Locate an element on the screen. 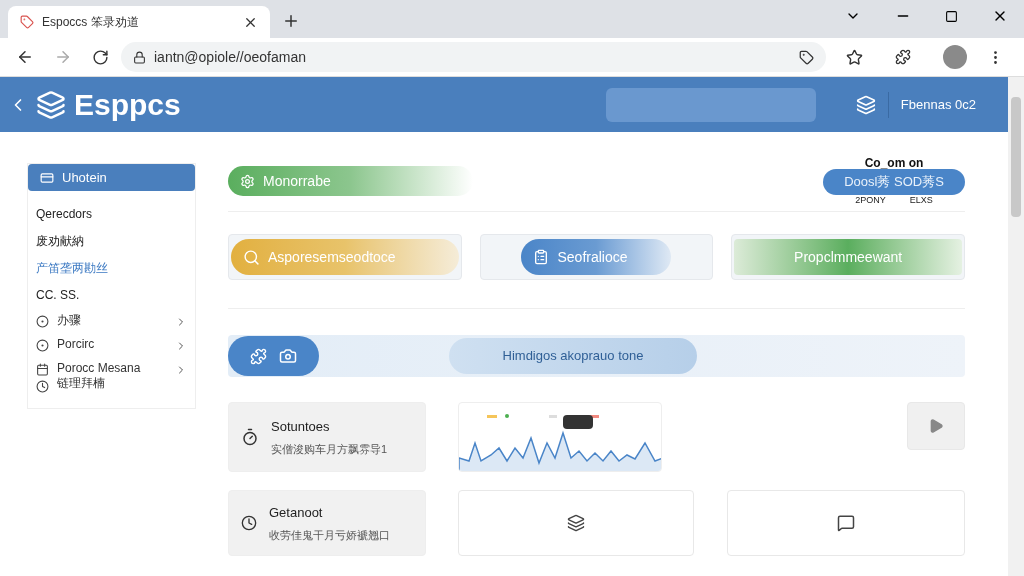 The image size is (1024, 576). sidebar-item: 废劝献納 is located at coordinates (111, 241).